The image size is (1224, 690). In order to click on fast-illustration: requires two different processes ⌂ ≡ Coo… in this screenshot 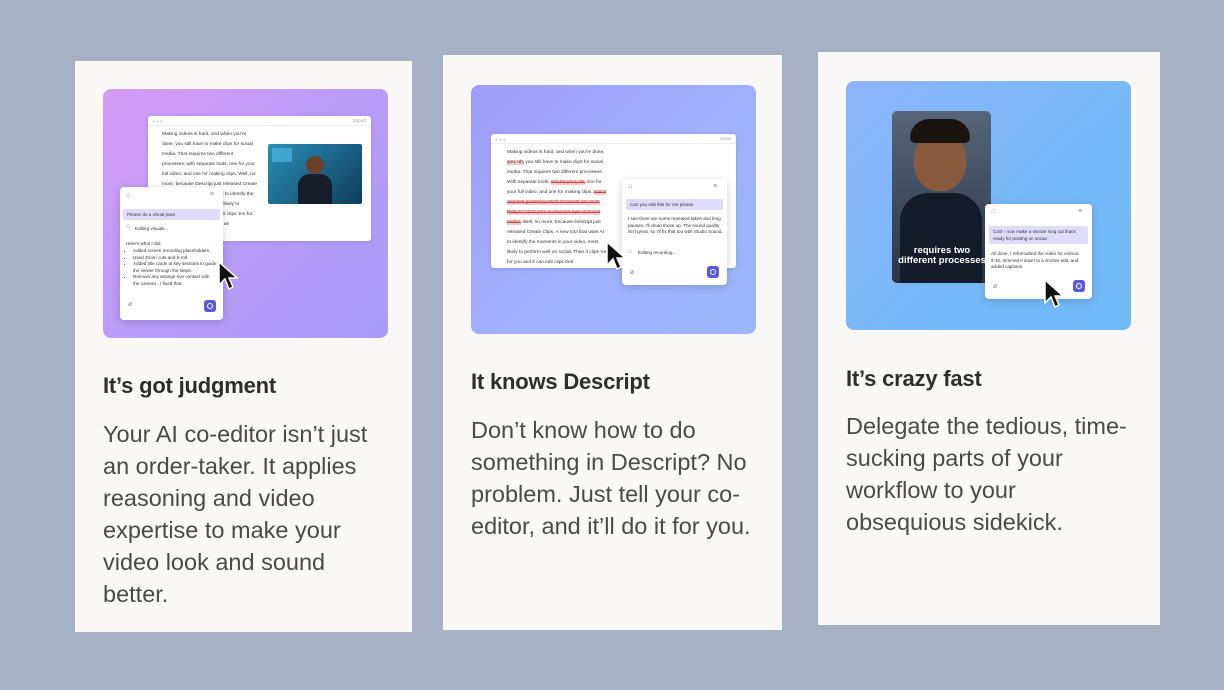, I will do `click(988, 205)`.